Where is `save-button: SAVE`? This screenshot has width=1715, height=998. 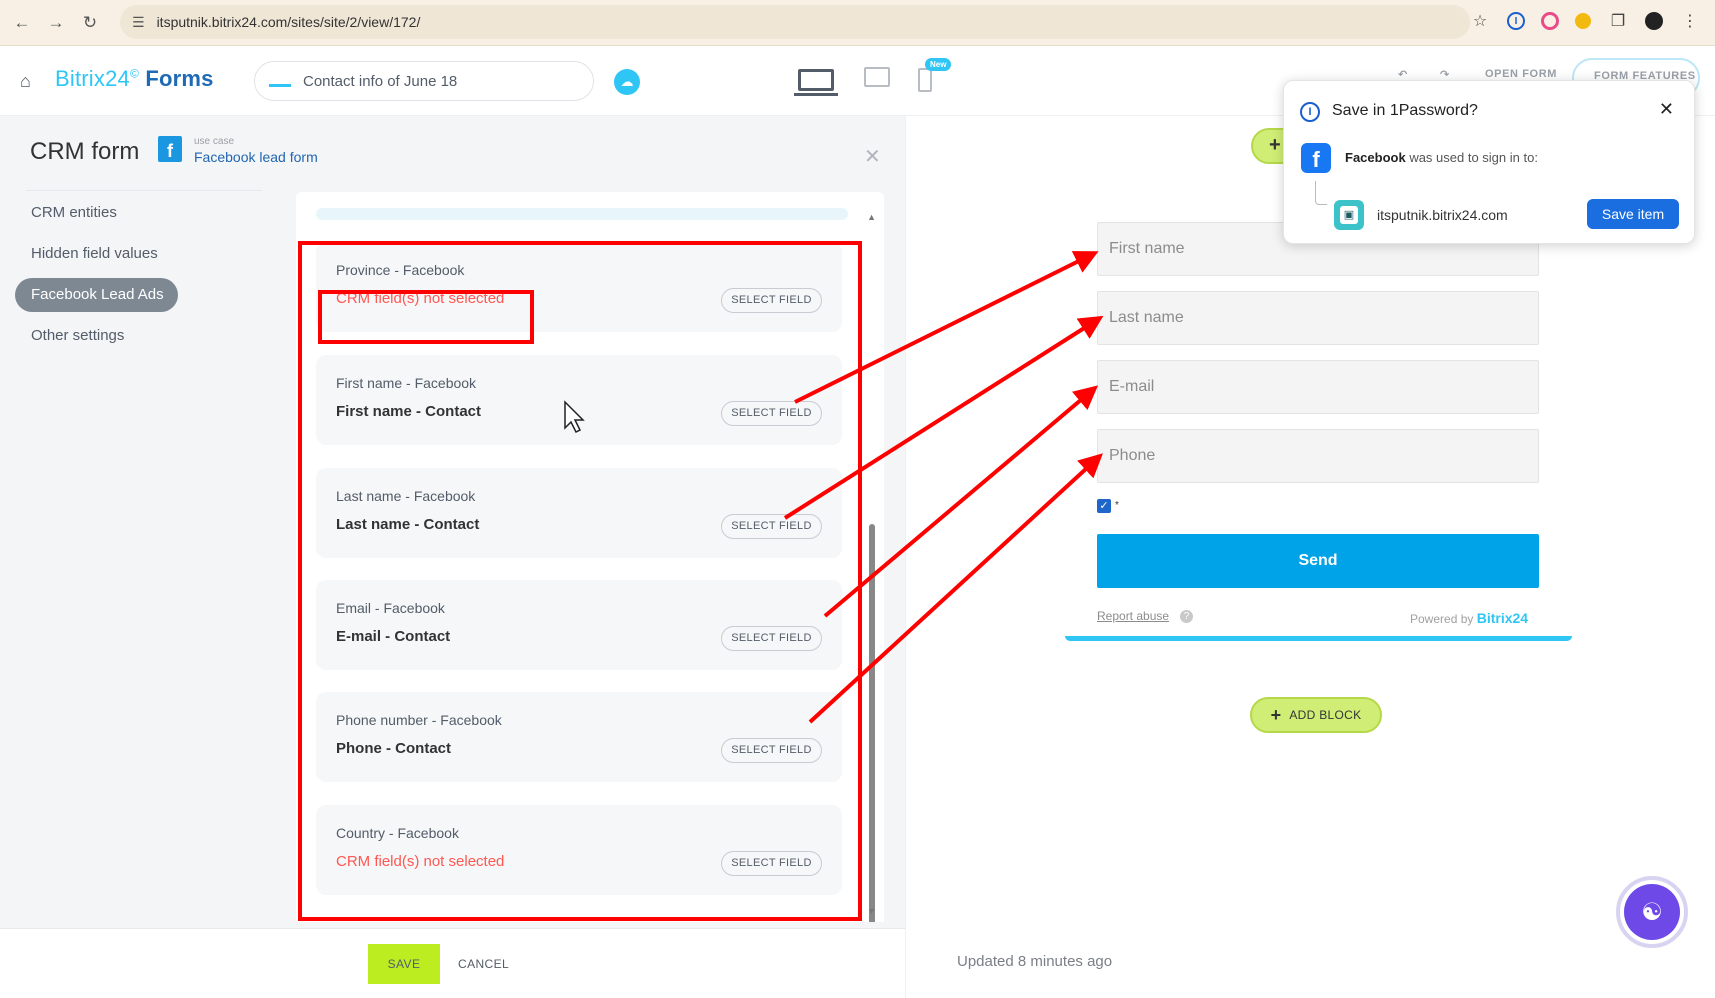
save-button: SAVE is located at coordinates (404, 964).